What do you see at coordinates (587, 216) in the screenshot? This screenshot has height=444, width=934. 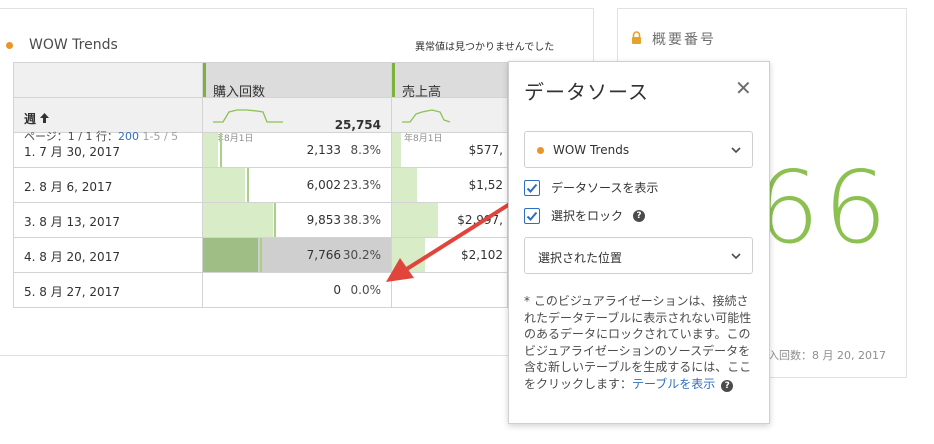 I see `lock-selection-label: 選択をロック` at bounding box center [587, 216].